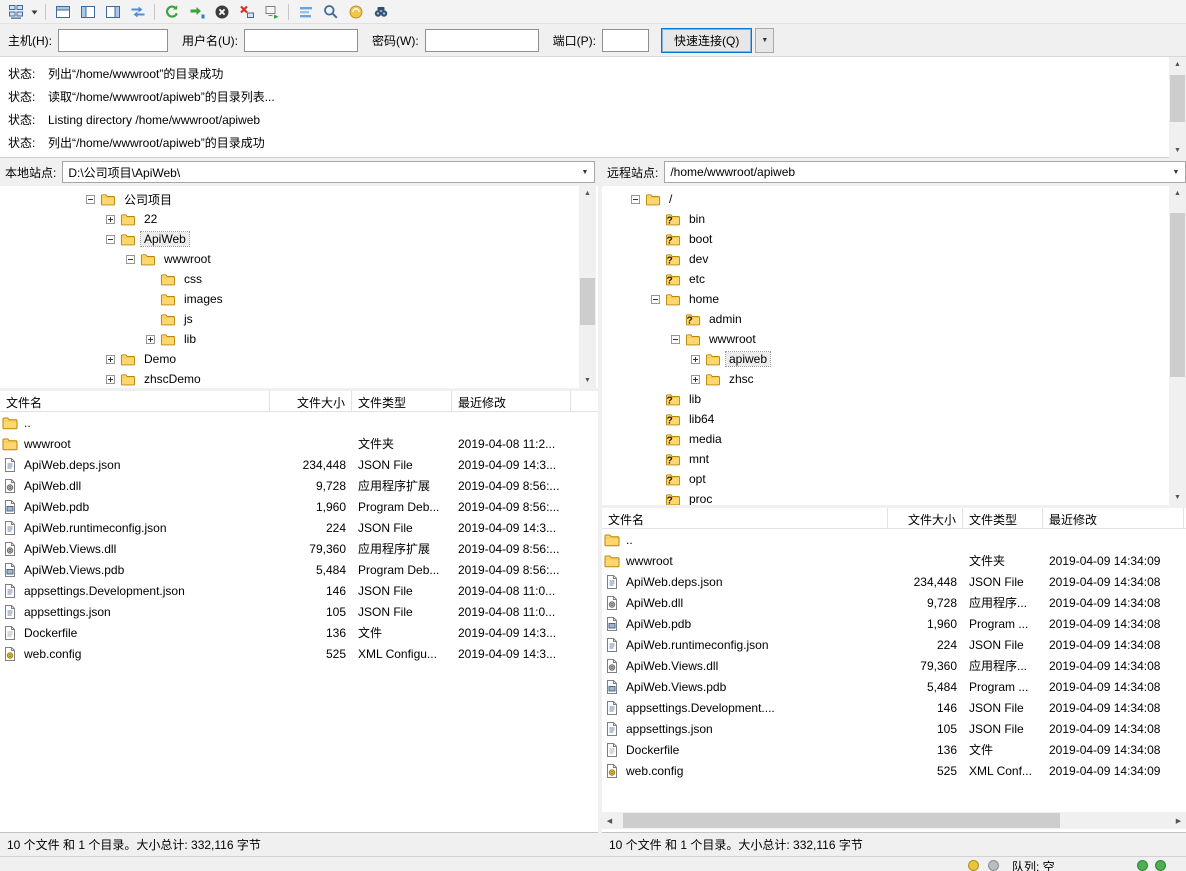 Image resolution: width=1186 pixels, height=871 pixels. What do you see at coordinates (894, 497) in the screenshot?
I see `tree-item: ? proc` at bounding box center [894, 497].